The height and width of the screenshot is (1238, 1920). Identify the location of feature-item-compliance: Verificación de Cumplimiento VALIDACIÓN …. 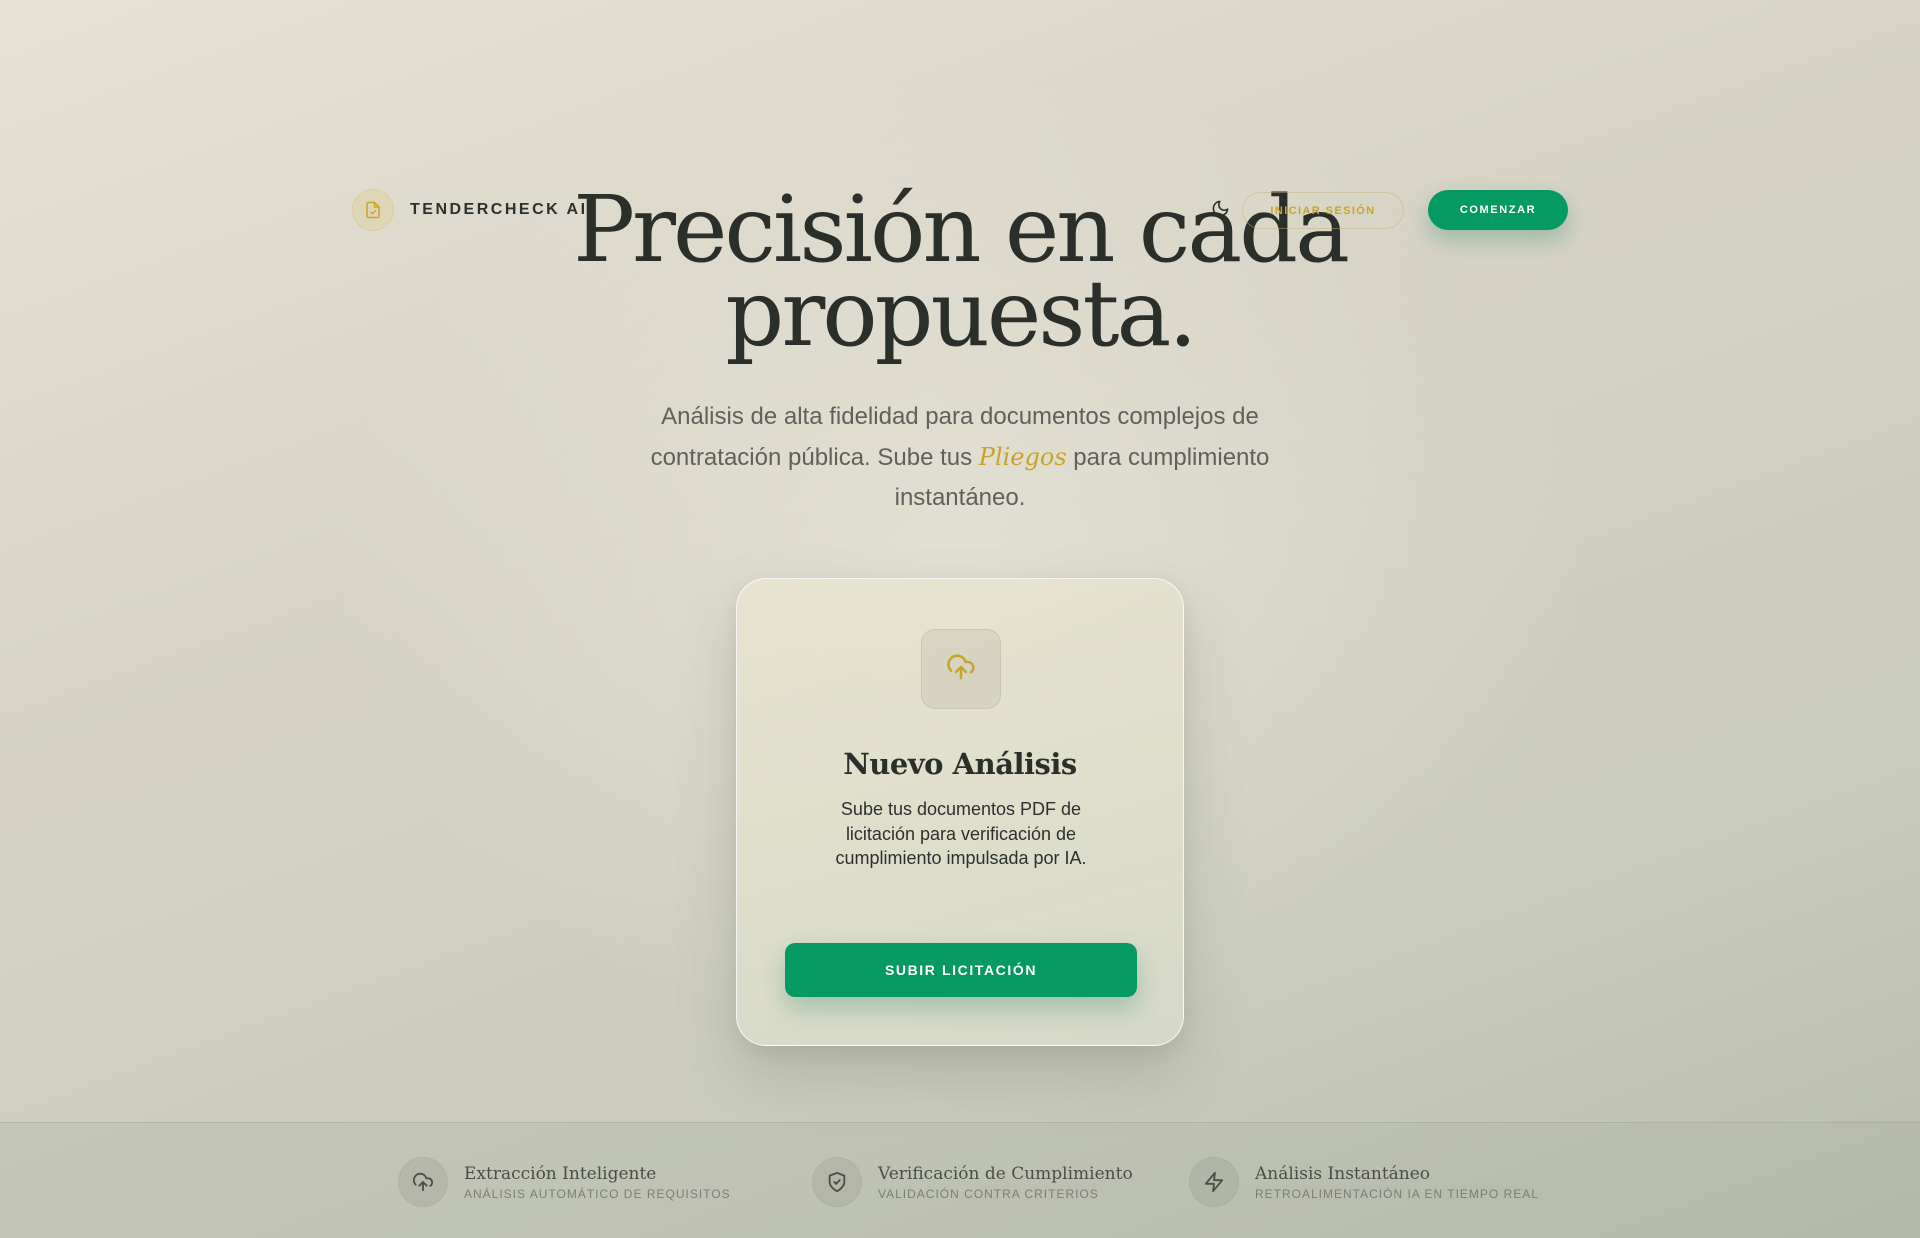
(972, 1182).